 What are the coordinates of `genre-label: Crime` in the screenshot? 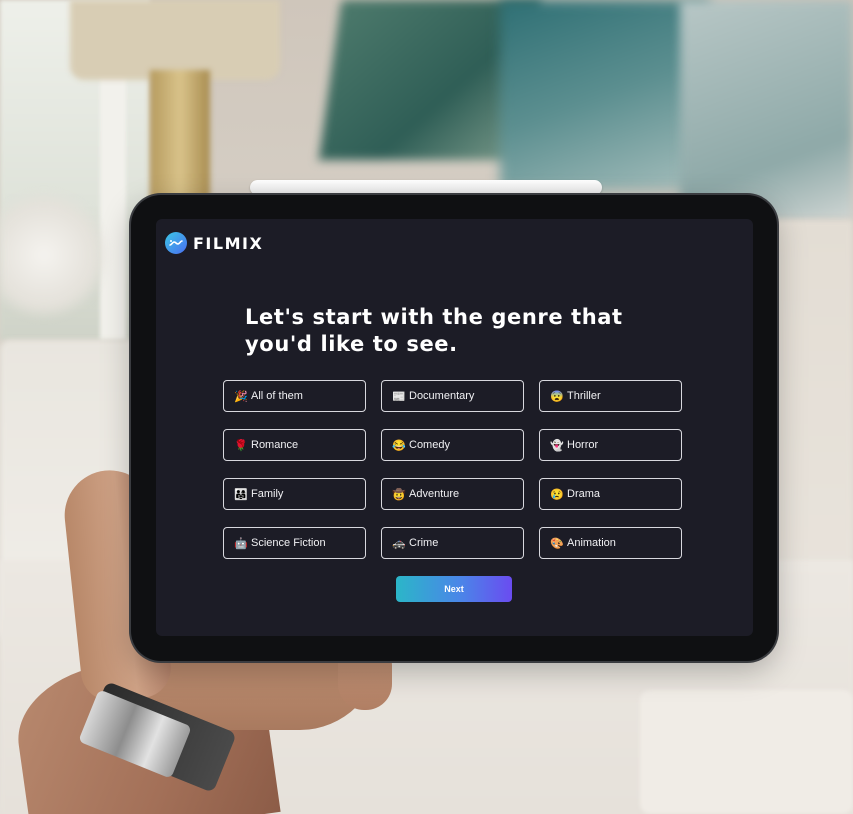 It's located at (424, 543).